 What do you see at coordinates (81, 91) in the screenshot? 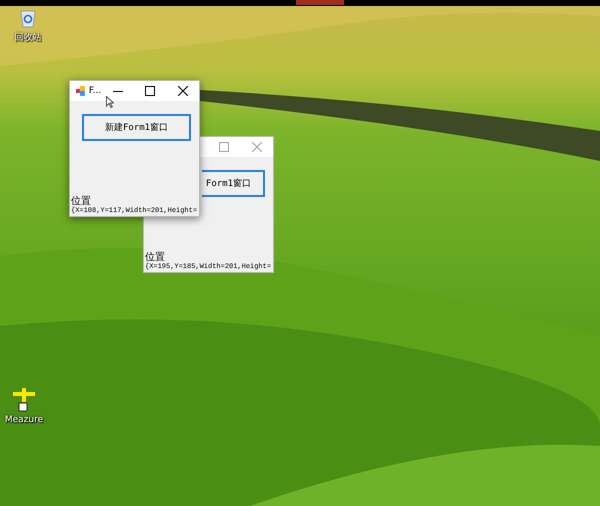
I see `app-icon` at bounding box center [81, 91].